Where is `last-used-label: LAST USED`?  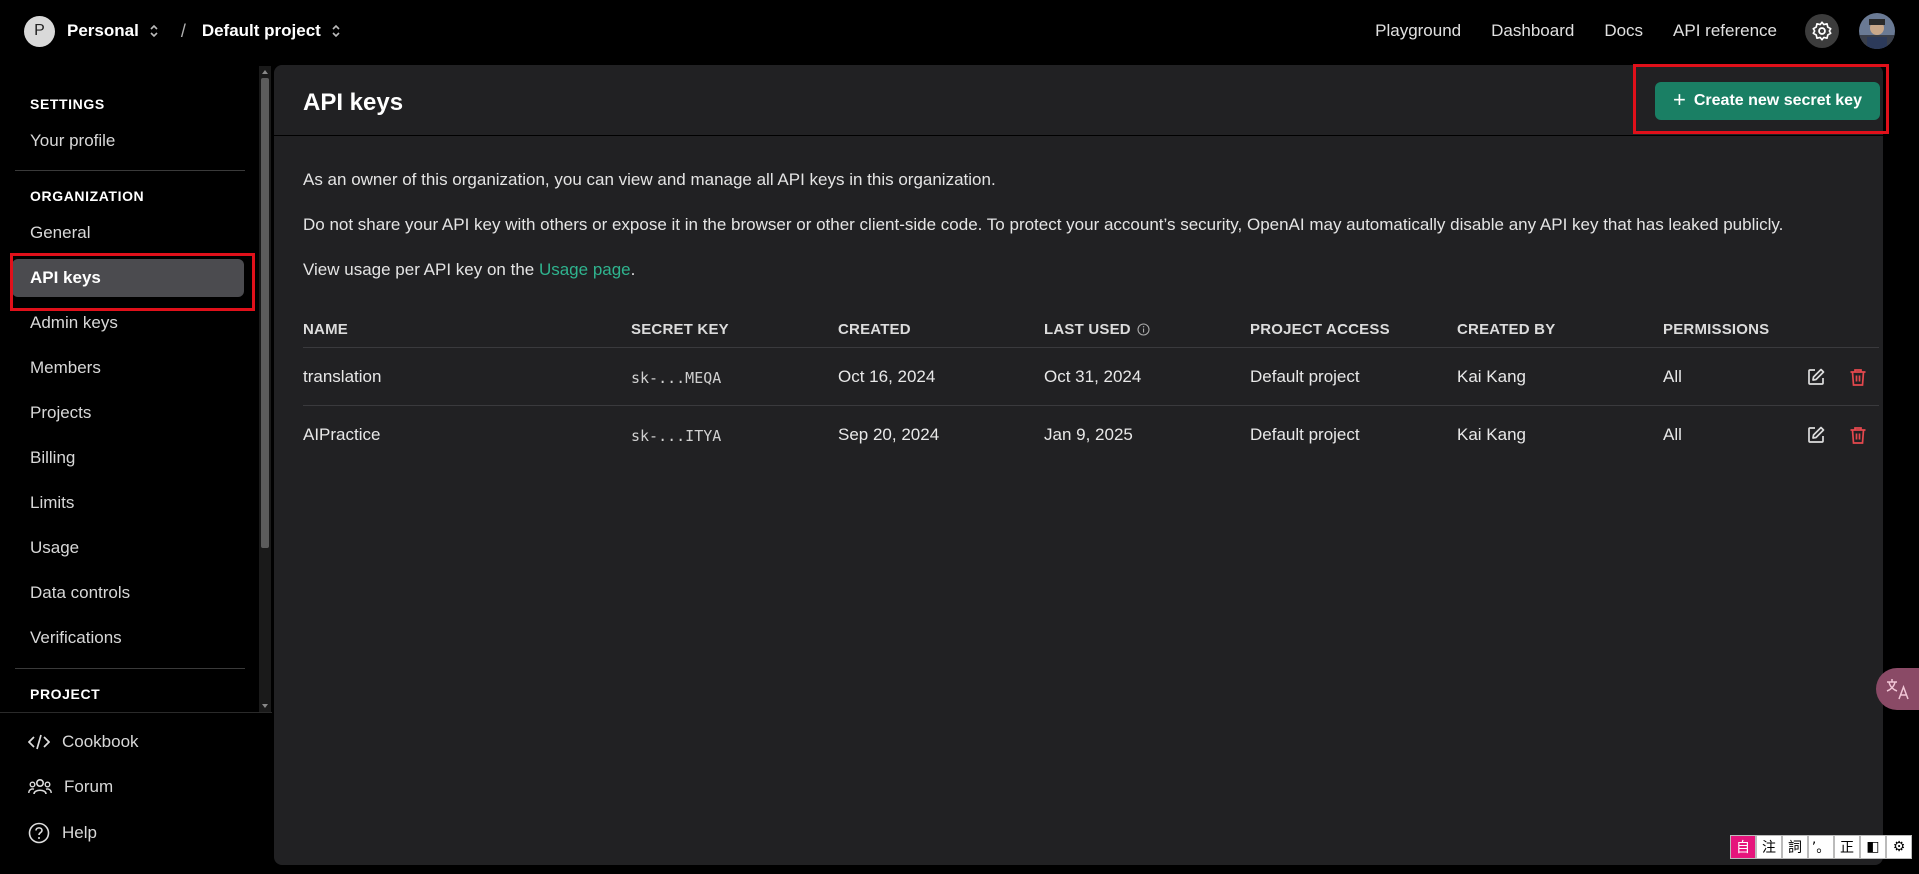 last-used-label: LAST USED is located at coordinates (1087, 329).